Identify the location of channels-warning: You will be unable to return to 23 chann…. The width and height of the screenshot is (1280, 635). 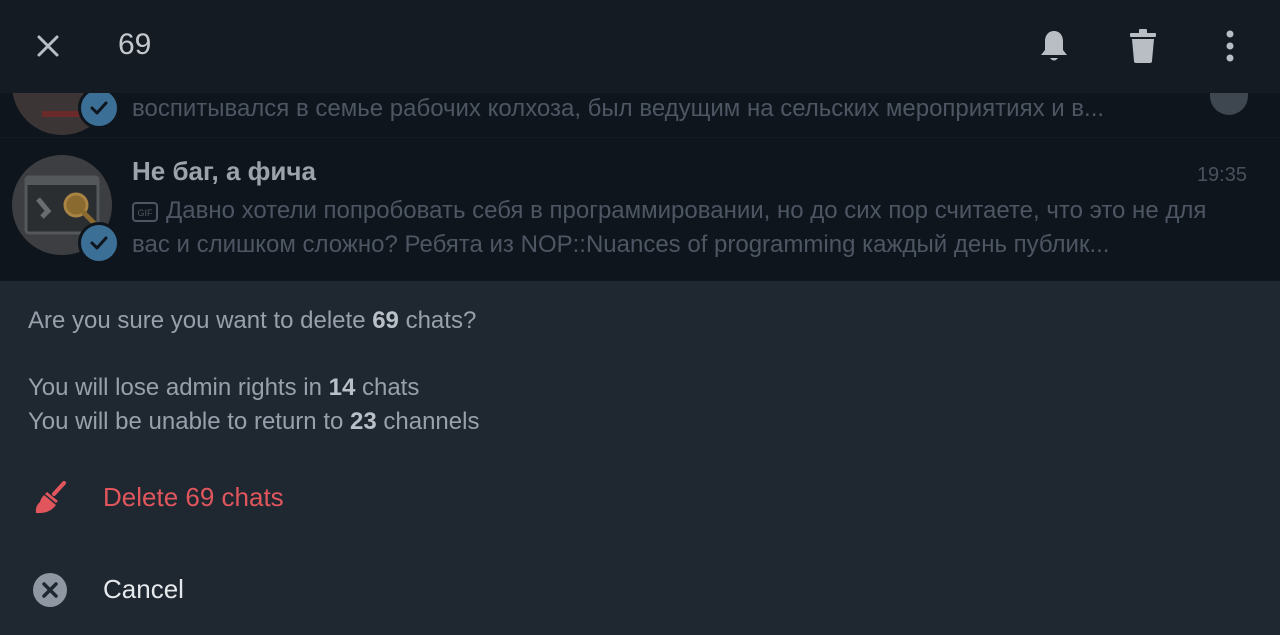
(254, 421).